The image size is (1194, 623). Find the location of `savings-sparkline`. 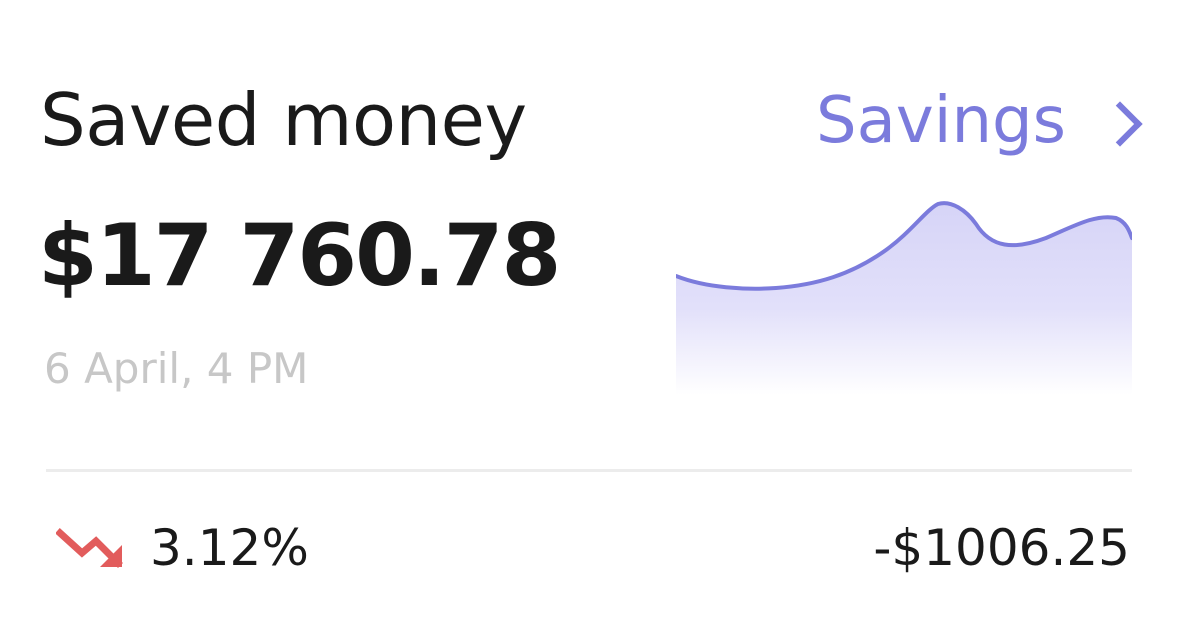

savings-sparkline is located at coordinates (904, 298).